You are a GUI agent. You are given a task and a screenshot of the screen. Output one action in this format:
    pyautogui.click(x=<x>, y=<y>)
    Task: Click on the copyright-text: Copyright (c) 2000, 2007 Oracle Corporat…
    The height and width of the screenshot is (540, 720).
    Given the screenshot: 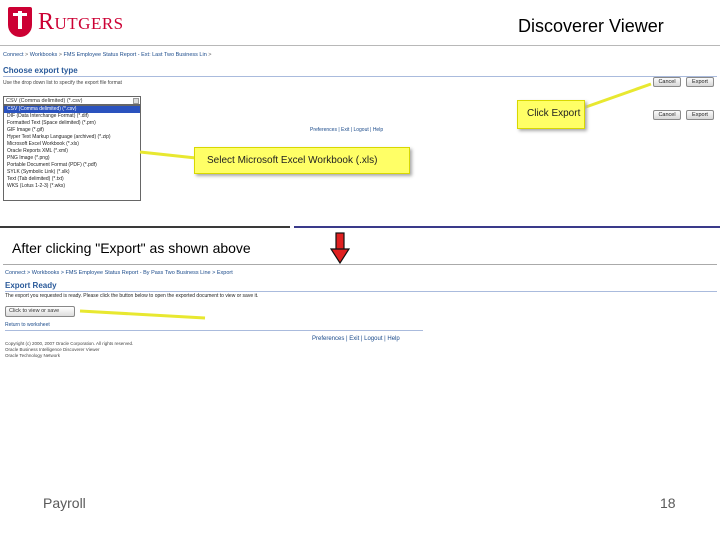 What is the action you would take?
    pyautogui.click(x=69, y=349)
    